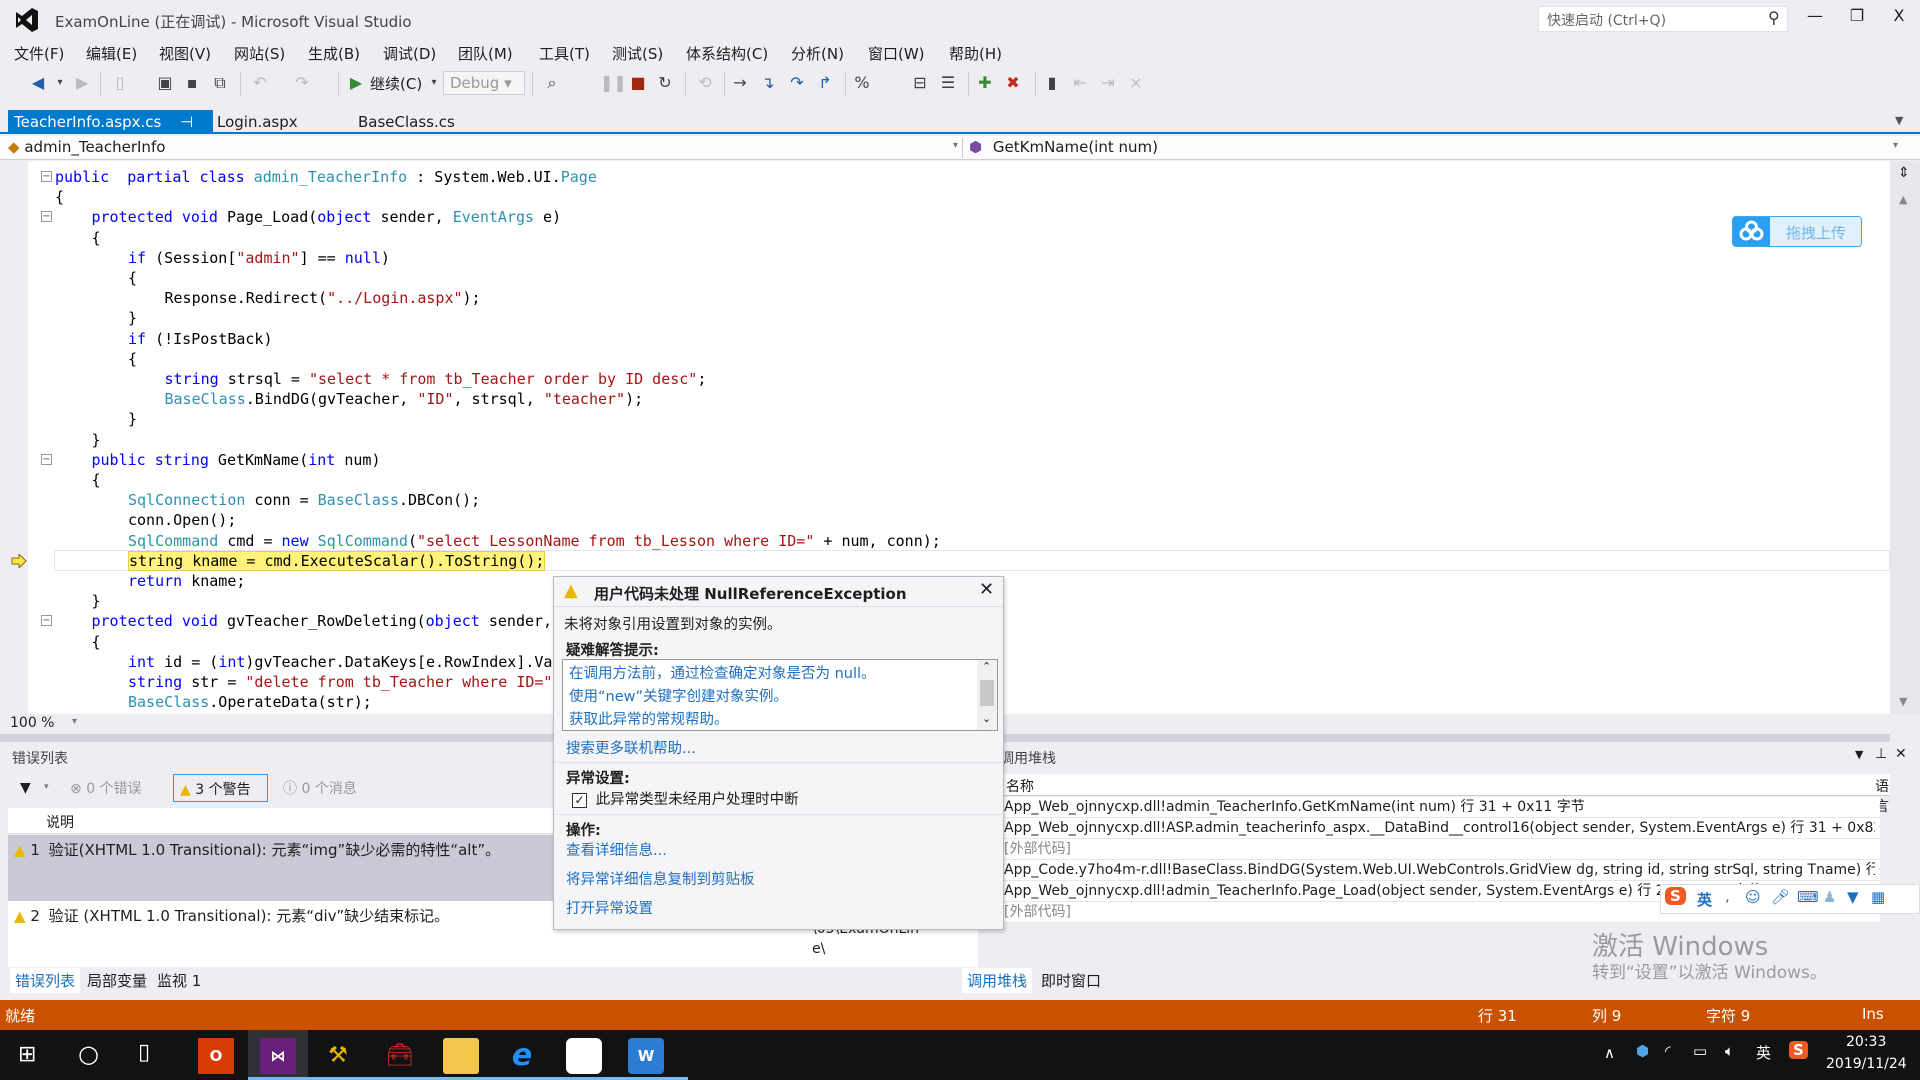 This screenshot has width=1920, height=1080. Describe the element at coordinates (192, 83) in the screenshot. I see `save-icon: ▪` at that location.